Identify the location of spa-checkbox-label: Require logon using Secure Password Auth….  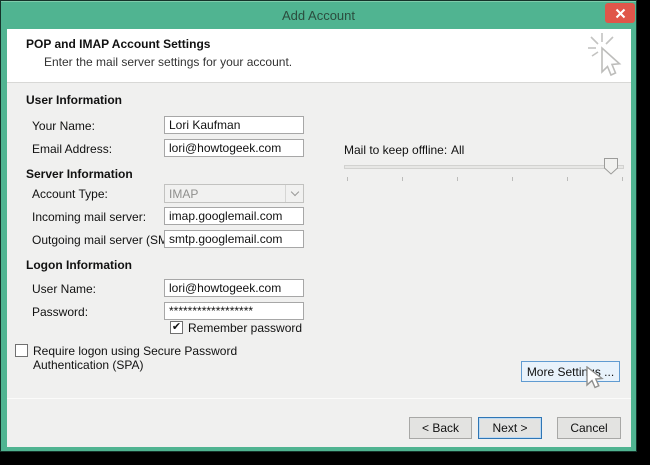
(135, 358).